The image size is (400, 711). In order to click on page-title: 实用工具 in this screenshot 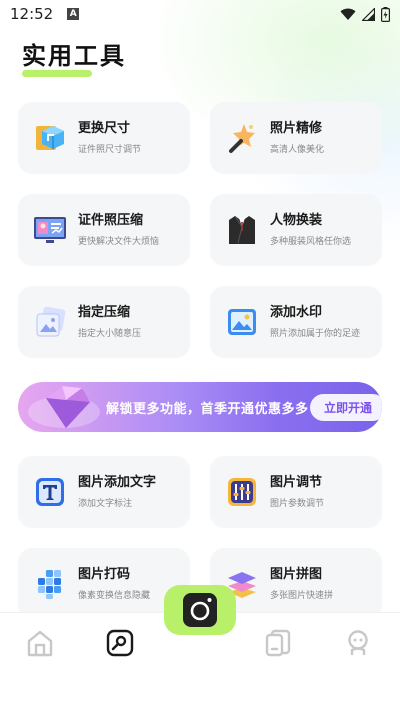, I will do `click(74, 56)`.